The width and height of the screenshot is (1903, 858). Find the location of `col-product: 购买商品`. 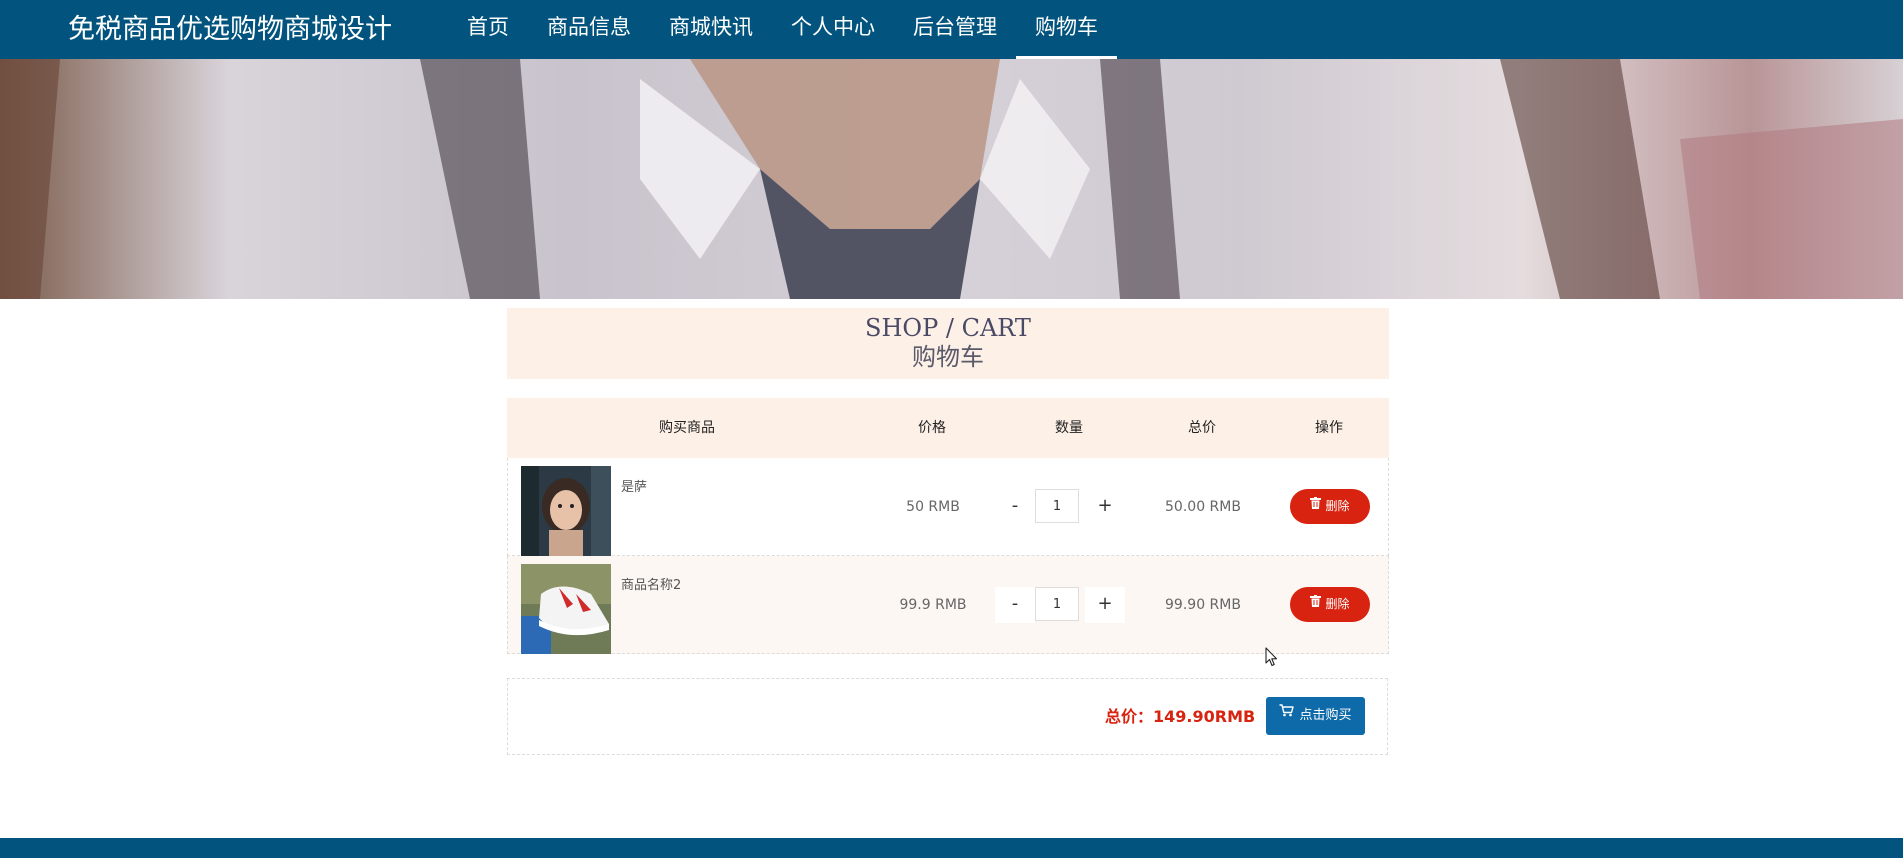

col-product: 购买商品 is located at coordinates (687, 428).